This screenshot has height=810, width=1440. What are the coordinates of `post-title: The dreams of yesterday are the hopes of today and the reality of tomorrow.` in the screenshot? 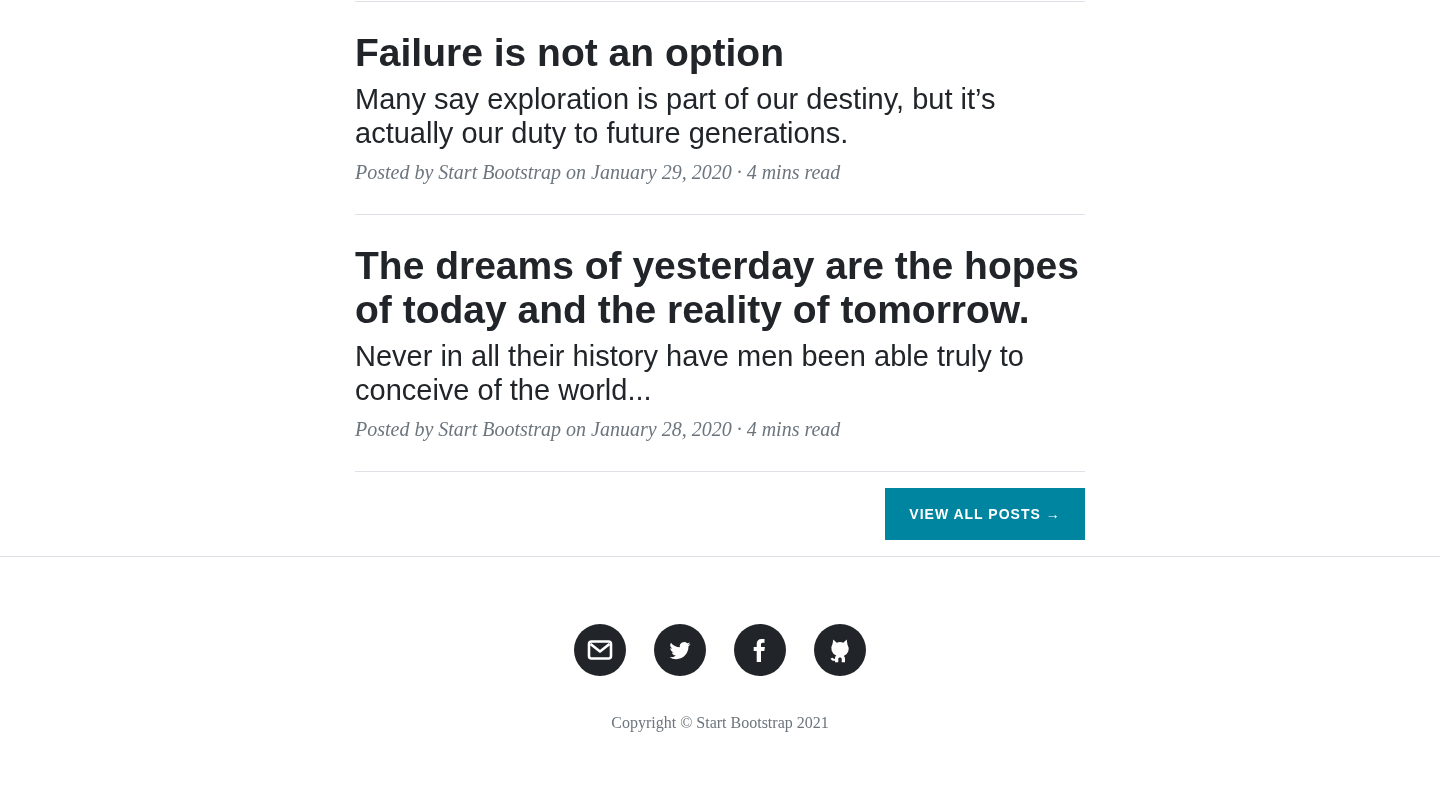 It's located at (720, 288).